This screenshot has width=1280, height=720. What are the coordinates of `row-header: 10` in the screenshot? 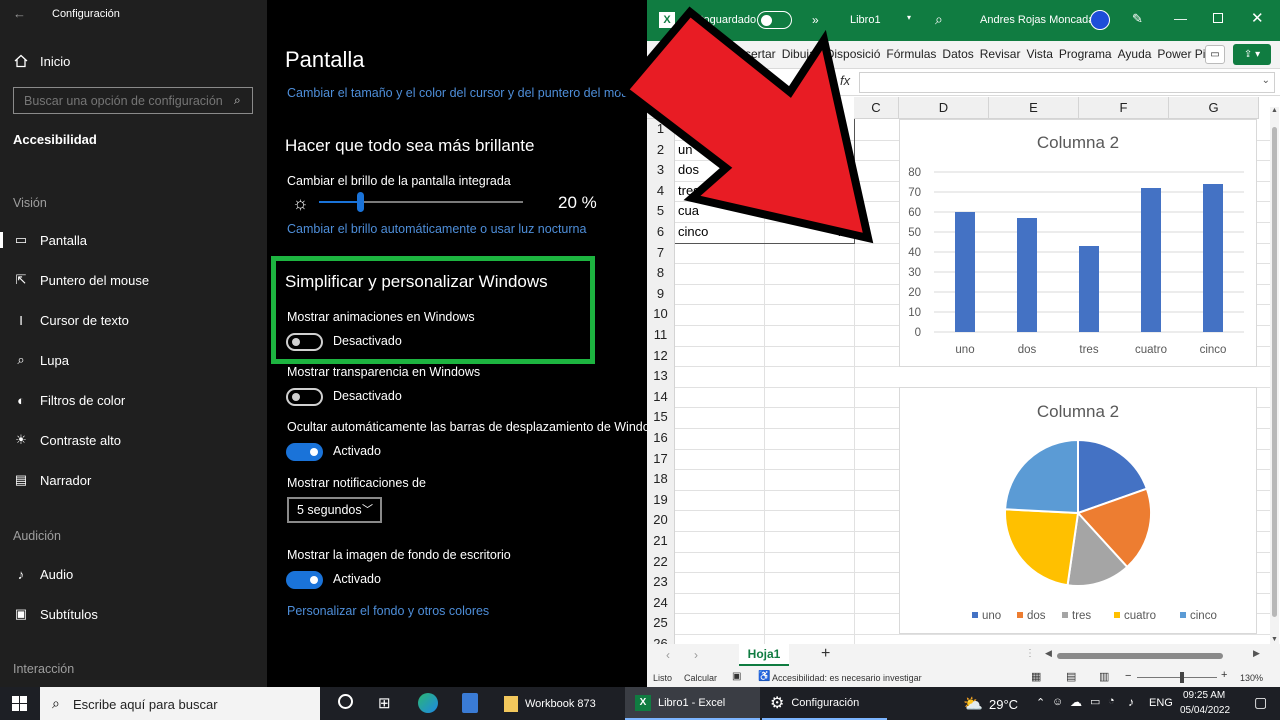 It's located at (661, 315).